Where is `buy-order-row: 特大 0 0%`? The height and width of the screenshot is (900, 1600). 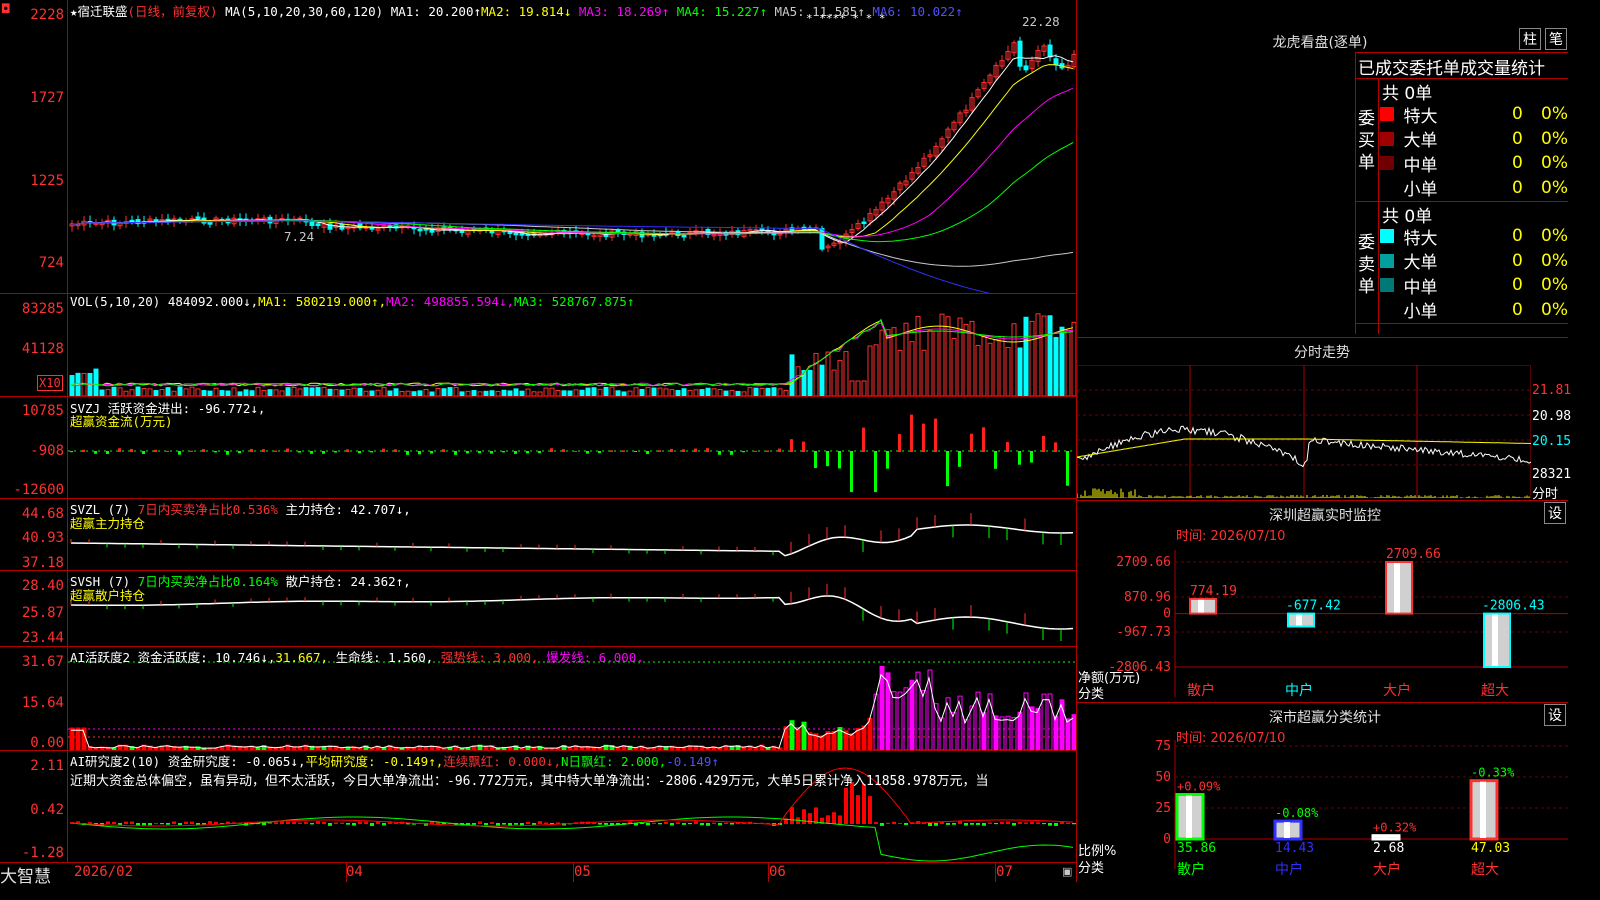 buy-order-row: 特大 0 0% is located at coordinates (1474, 114).